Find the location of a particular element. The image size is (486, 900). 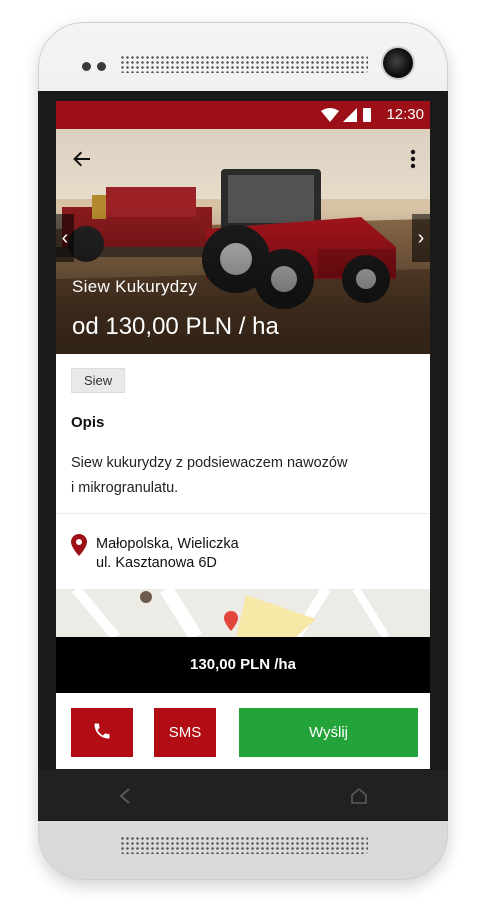

bottom-speaker is located at coordinates (244, 845).